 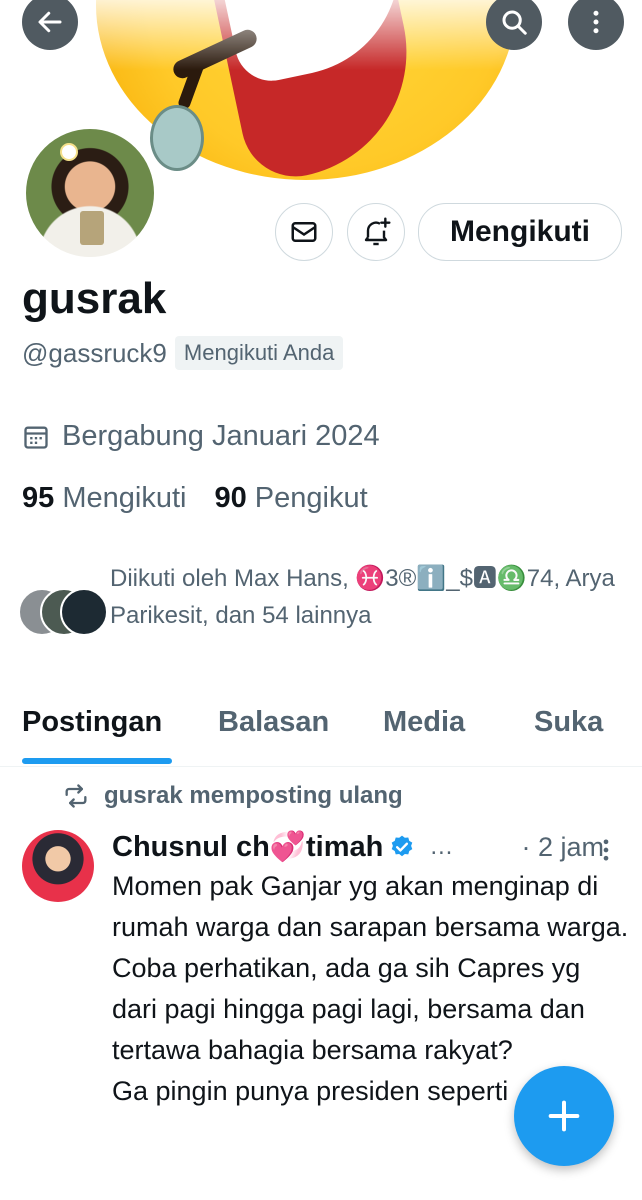 I want to click on profile-name: gusrak, so click(x=94, y=298).